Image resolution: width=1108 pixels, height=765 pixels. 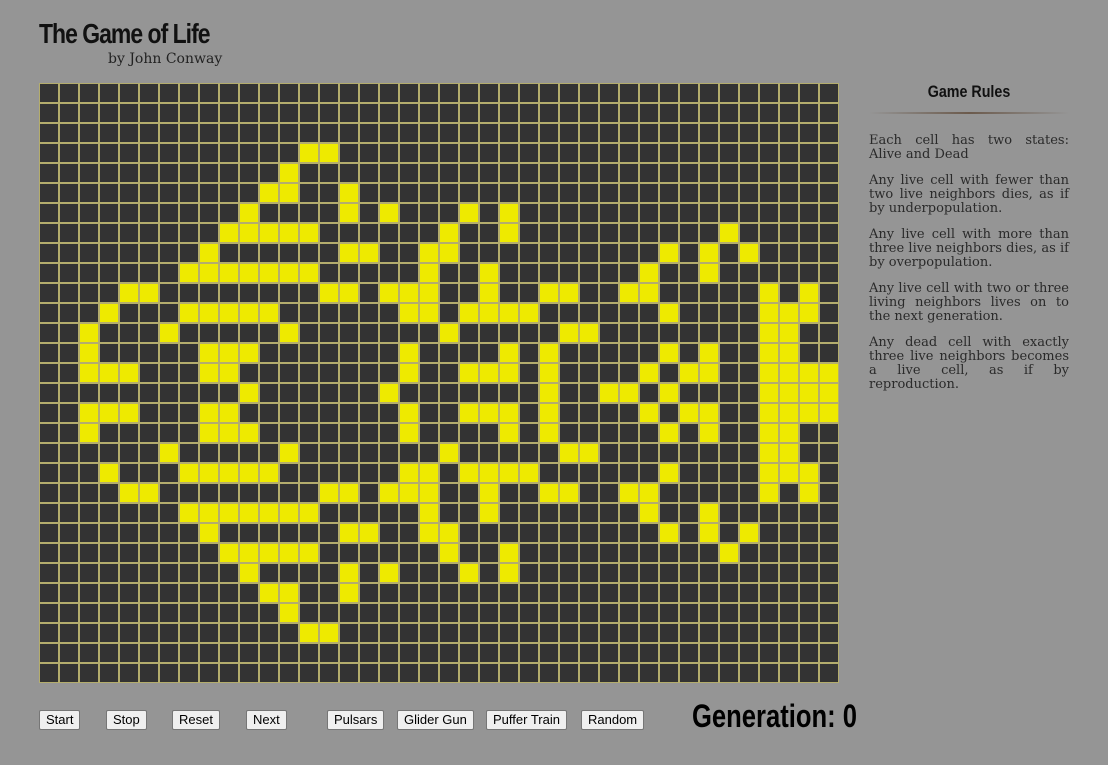 What do you see at coordinates (196, 720) in the screenshot?
I see `reset-button: Reset` at bounding box center [196, 720].